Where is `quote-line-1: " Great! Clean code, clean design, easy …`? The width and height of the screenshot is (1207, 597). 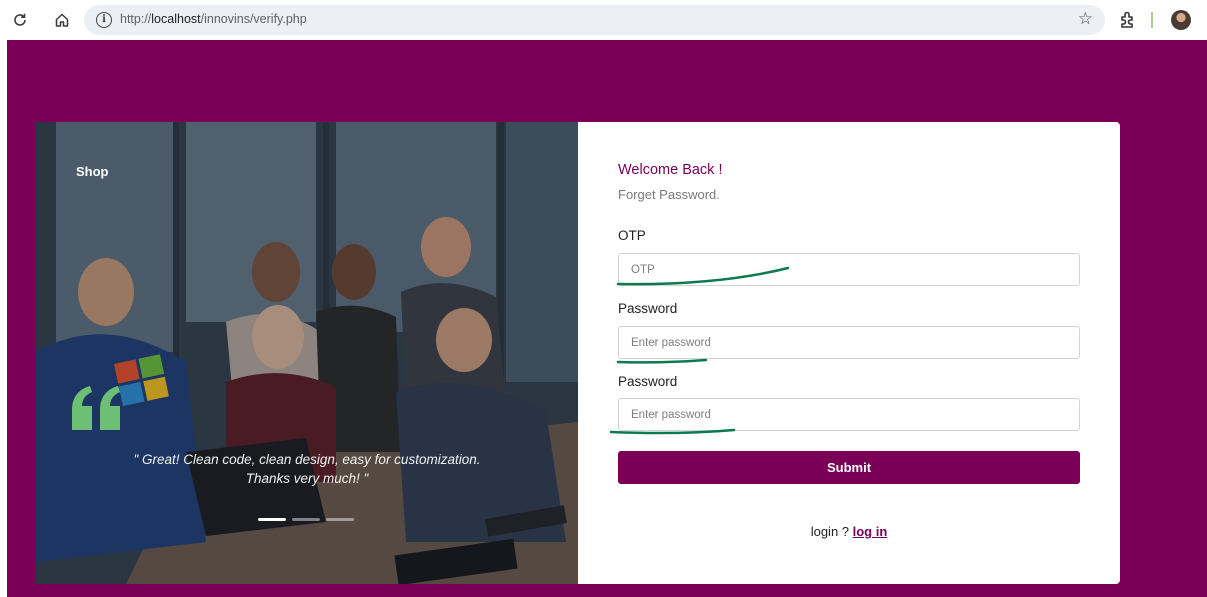 quote-line-1: " Great! Clean code, clean design, easy … is located at coordinates (307, 459).